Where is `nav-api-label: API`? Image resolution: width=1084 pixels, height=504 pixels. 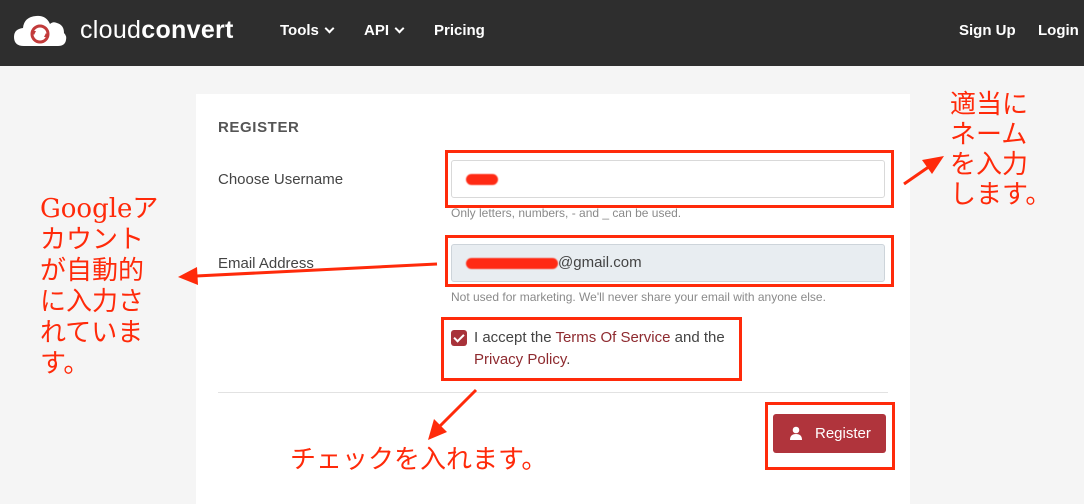 nav-api-label: API is located at coordinates (377, 30).